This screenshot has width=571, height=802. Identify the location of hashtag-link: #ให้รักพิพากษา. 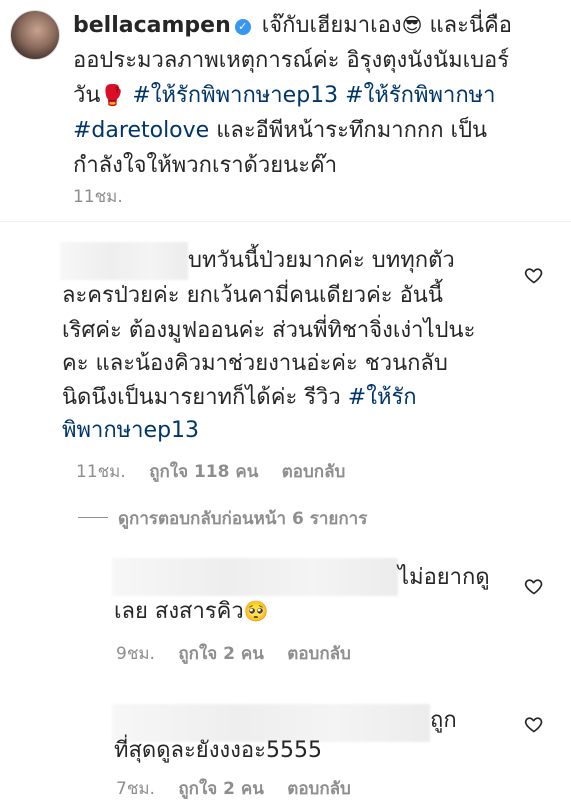
(420, 95).